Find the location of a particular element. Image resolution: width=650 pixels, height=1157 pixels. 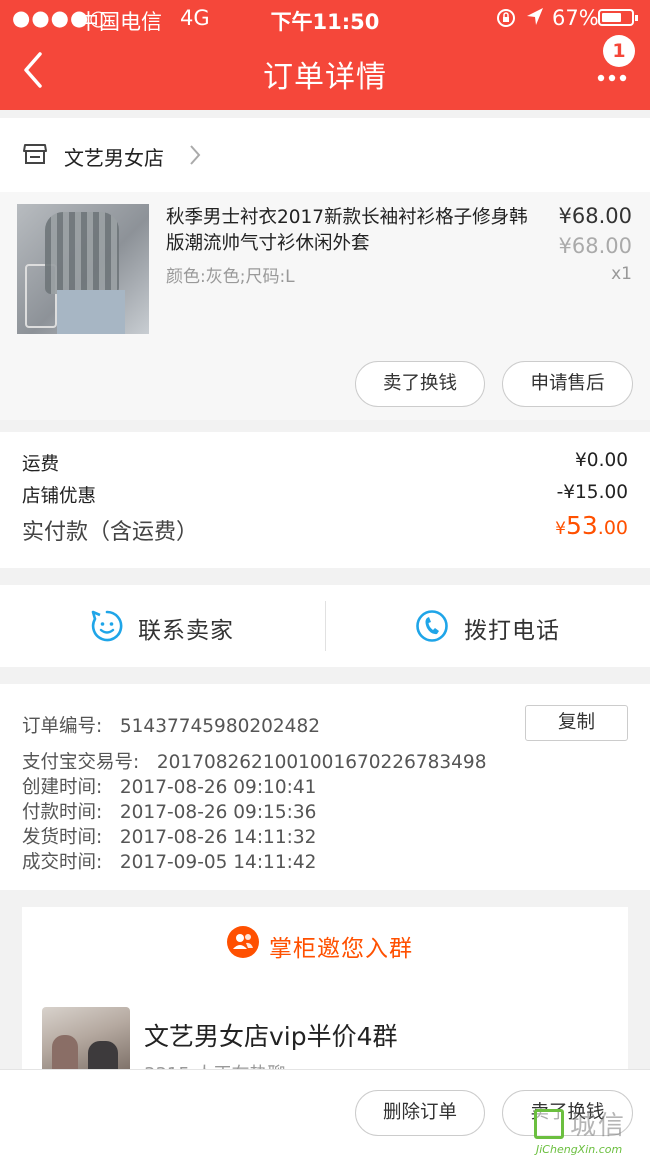

contact-seller-label: 联系卖家 is located at coordinates (186, 631).